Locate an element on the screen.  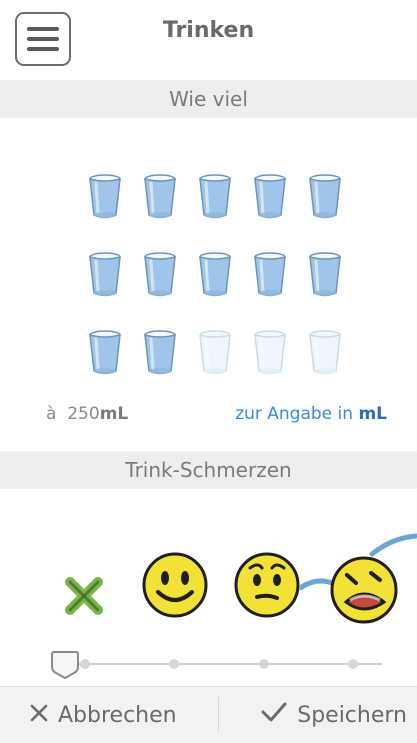
crying-face-icon is located at coordinates (357, 582).